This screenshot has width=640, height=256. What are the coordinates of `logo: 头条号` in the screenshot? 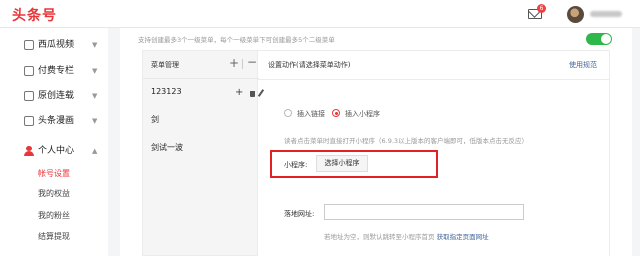 It's located at (34, 15).